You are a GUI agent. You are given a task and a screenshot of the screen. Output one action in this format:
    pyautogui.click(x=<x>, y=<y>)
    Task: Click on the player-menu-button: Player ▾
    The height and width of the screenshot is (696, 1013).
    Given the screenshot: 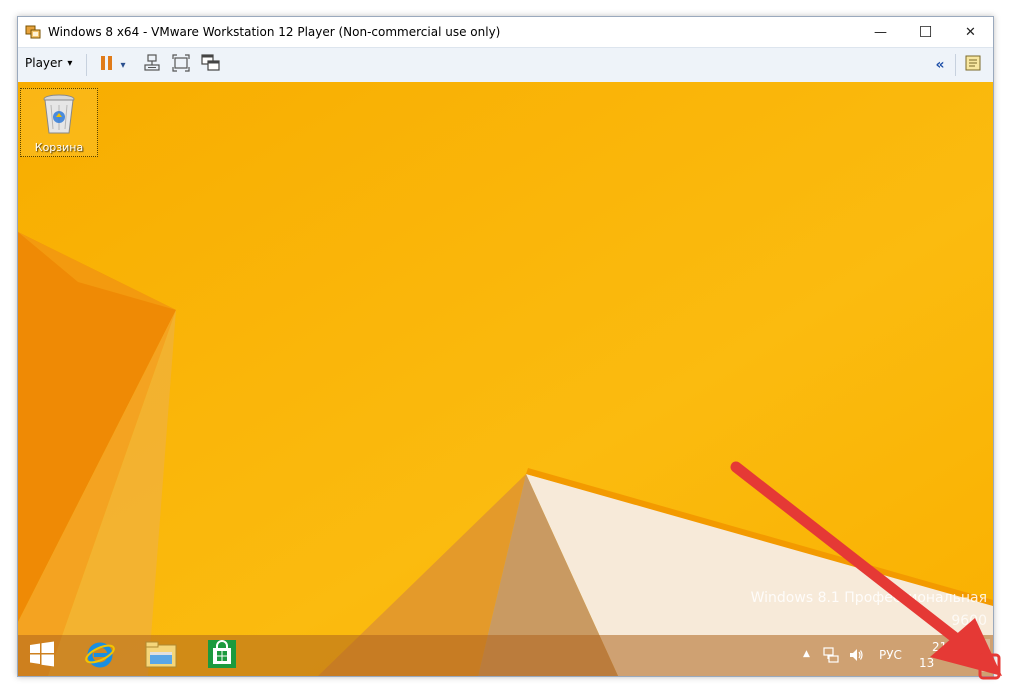 What is the action you would take?
    pyautogui.click(x=48, y=63)
    